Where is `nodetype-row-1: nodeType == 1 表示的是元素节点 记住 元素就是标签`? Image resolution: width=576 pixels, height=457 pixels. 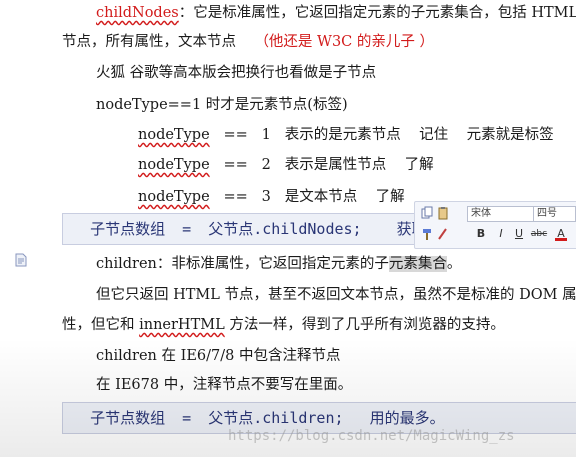 nodetype-row-1: nodeType == 1 表示的是元素节点 记住 元素就是标签 is located at coordinates (346, 135).